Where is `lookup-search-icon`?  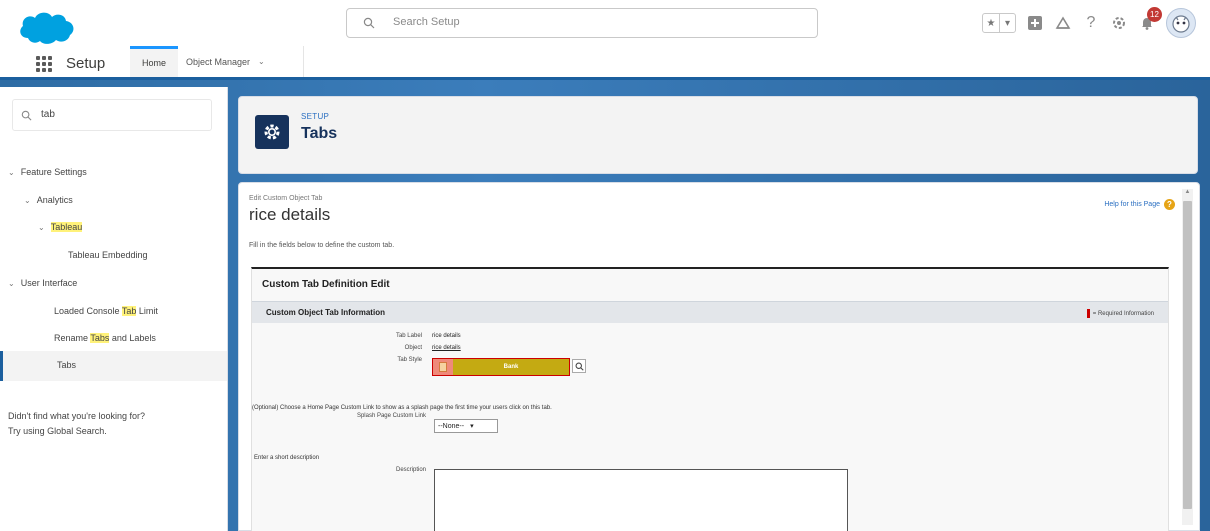 lookup-search-icon is located at coordinates (579, 366).